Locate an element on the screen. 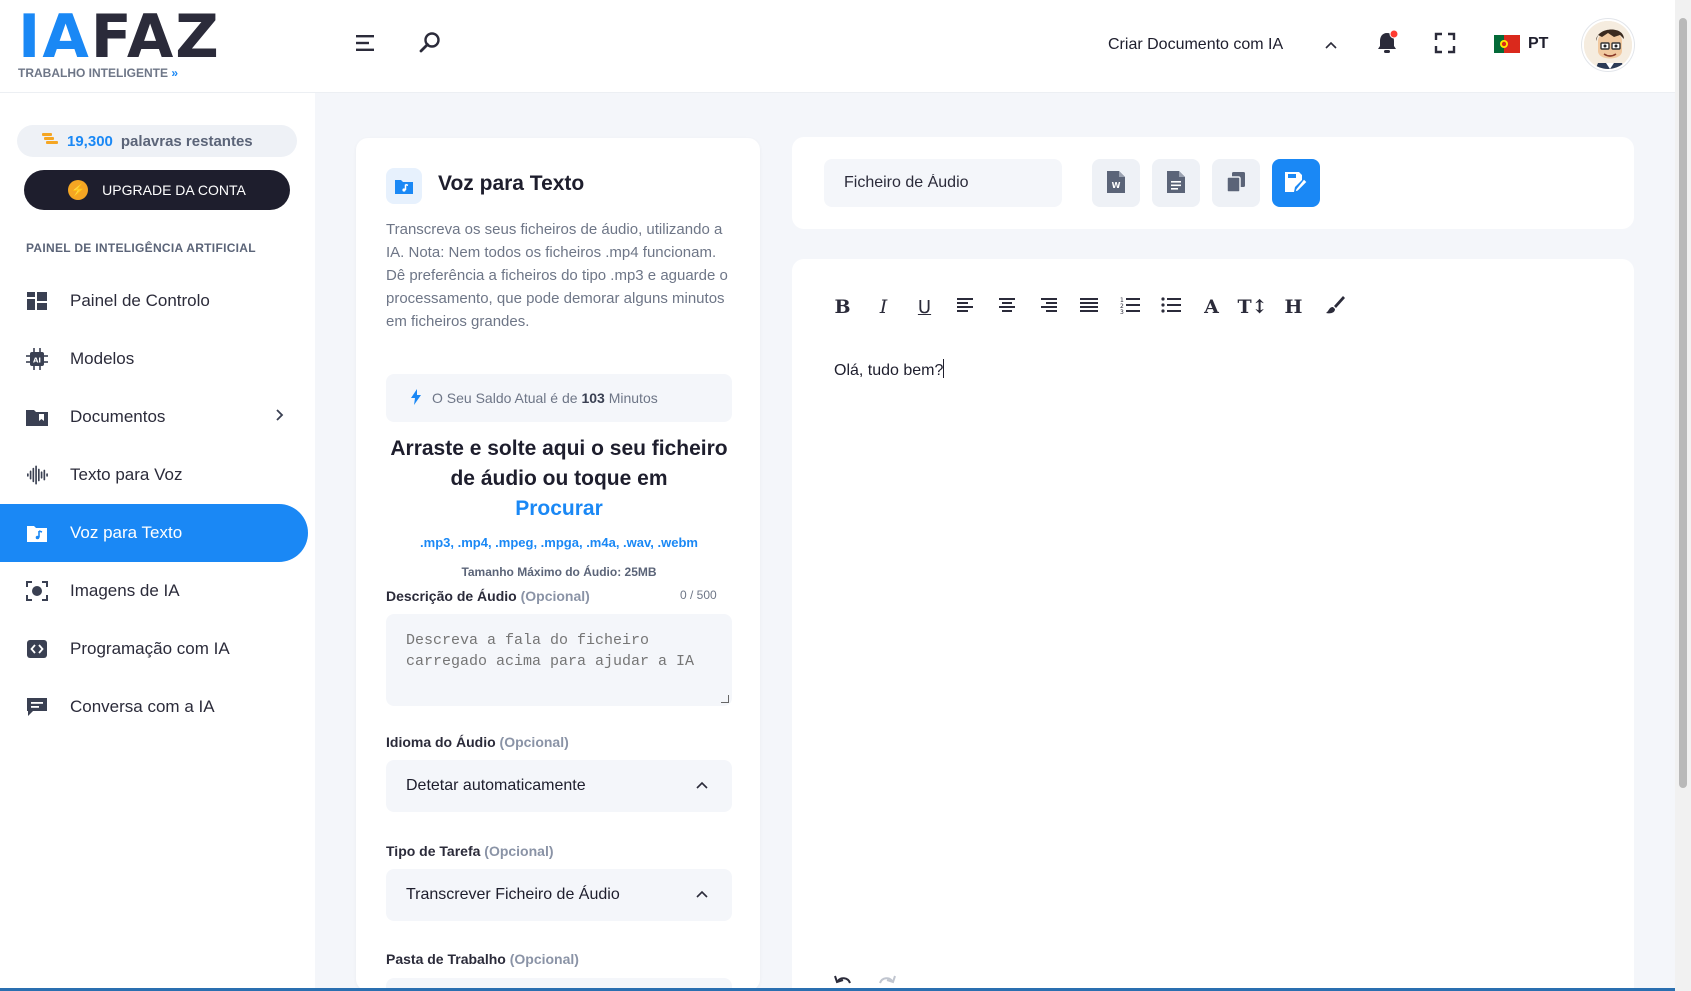 This screenshot has width=1691, height=991. align-right-button is located at coordinates (1047, 307).